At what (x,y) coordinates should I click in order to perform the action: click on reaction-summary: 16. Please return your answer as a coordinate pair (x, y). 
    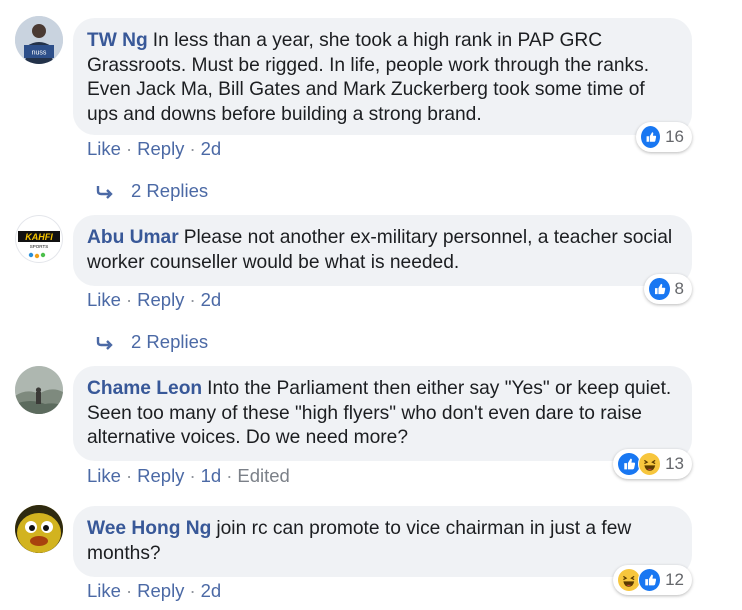
    Looking at the image, I should click on (664, 137).